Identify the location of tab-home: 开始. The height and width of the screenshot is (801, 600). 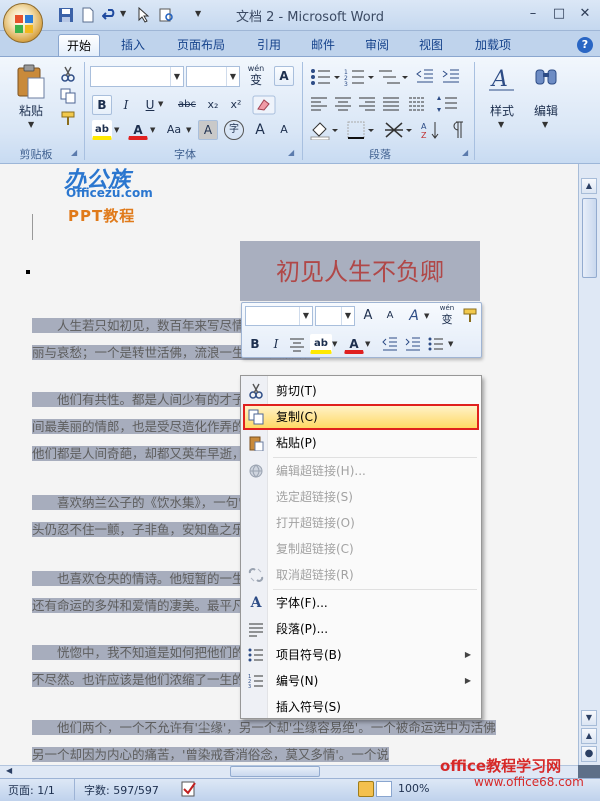
(79, 45).